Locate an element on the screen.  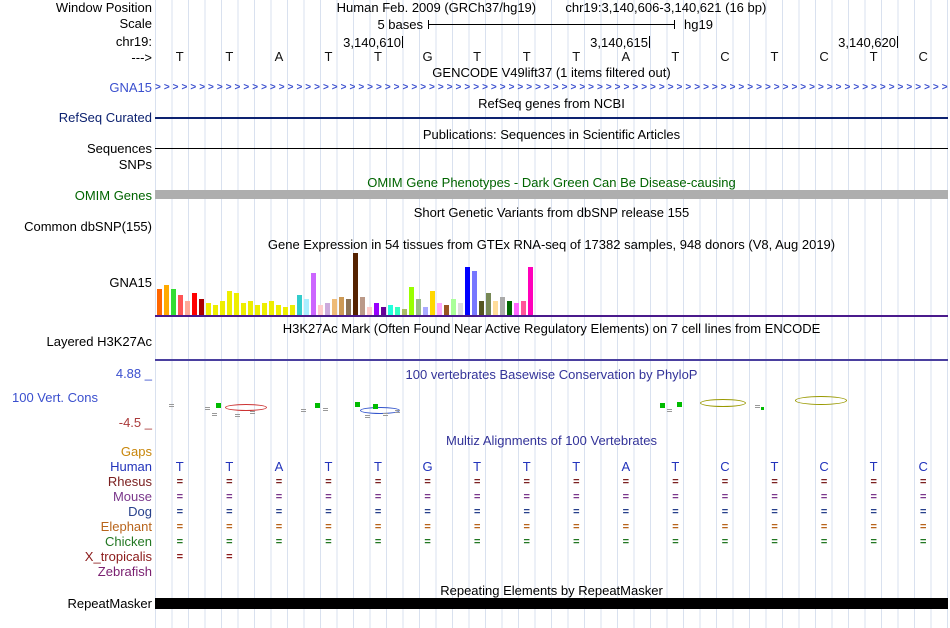
multiz-row-chicken: = = = = = = = = = = = = = = = = is located at coordinates (551, 542).